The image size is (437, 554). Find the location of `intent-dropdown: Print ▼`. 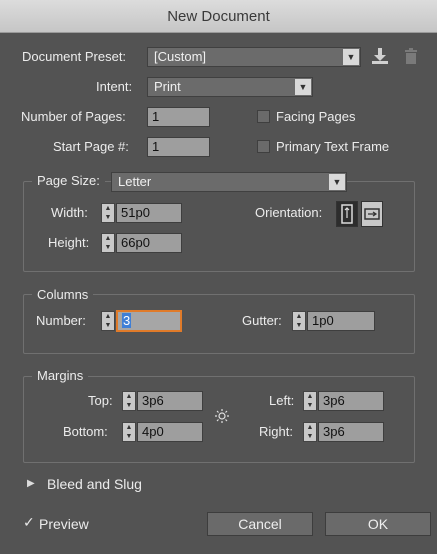

intent-dropdown: Print ▼ is located at coordinates (230, 87).